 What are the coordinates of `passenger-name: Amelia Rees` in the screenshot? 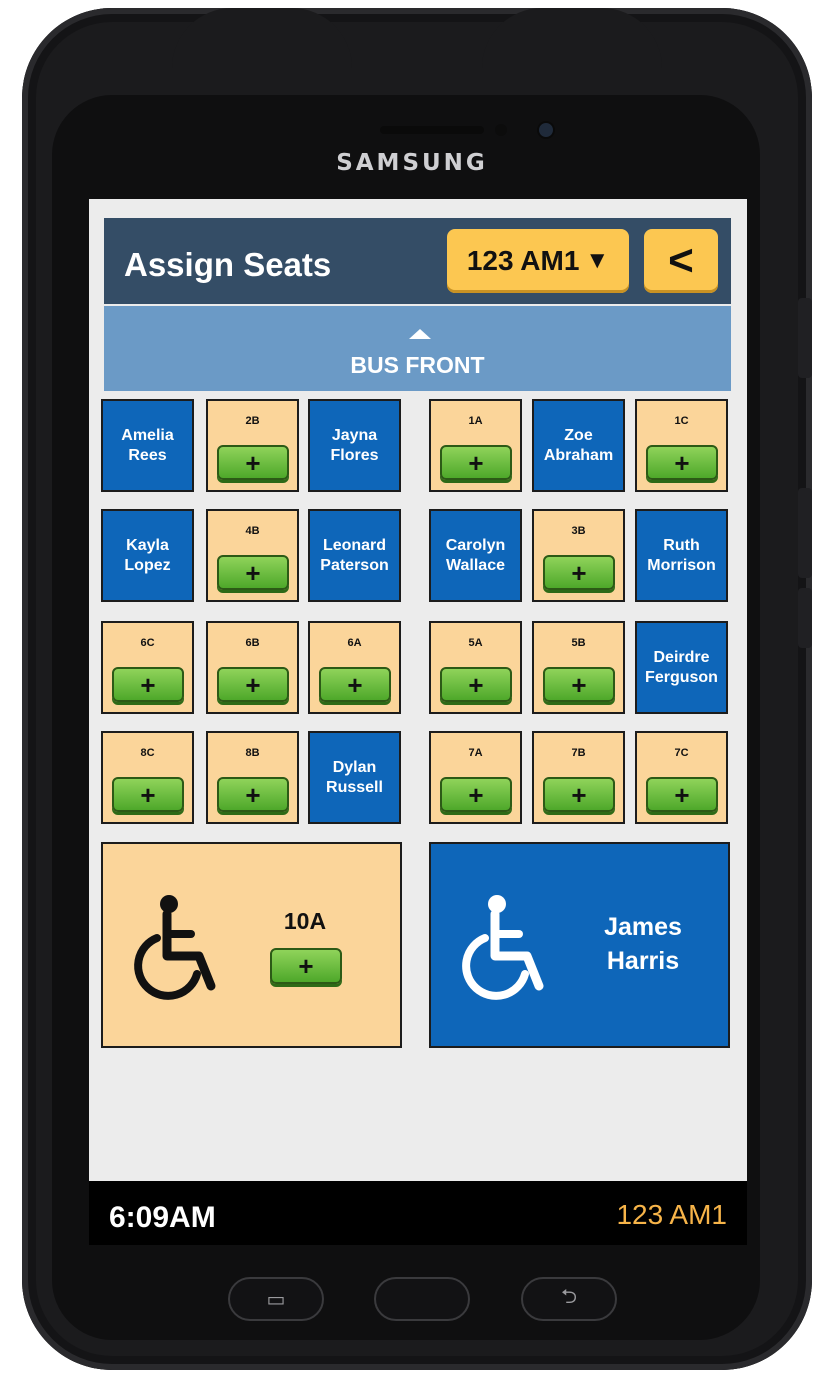 It's located at (147, 445).